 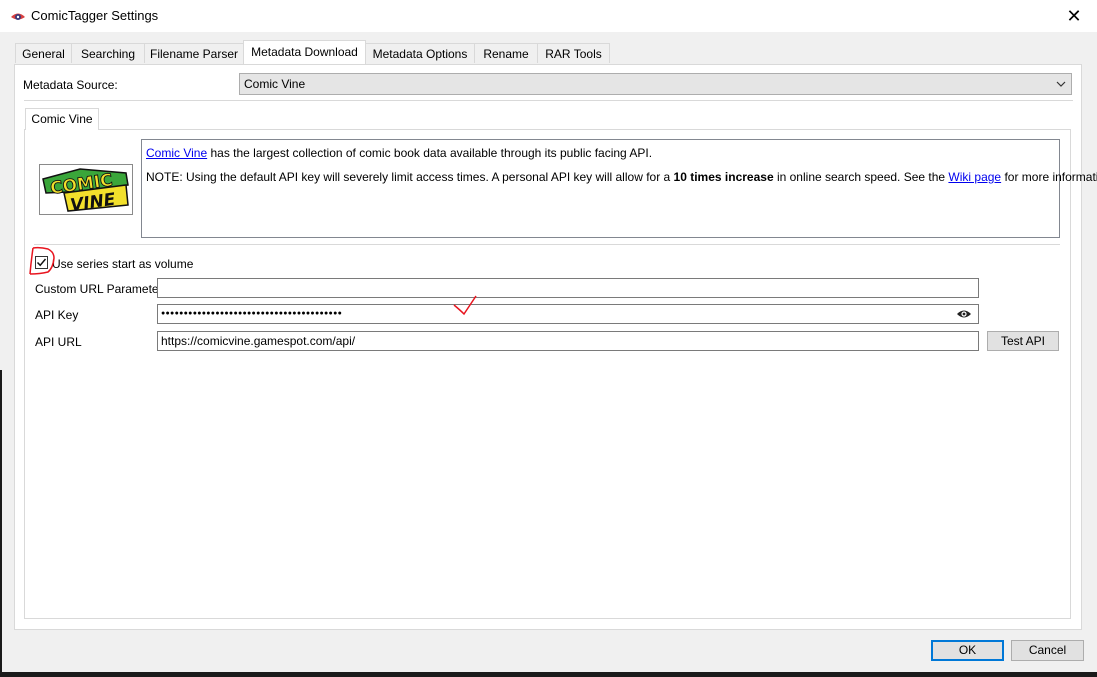 What do you see at coordinates (57, 315) in the screenshot?
I see `api-key-label: API Key` at bounding box center [57, 315].